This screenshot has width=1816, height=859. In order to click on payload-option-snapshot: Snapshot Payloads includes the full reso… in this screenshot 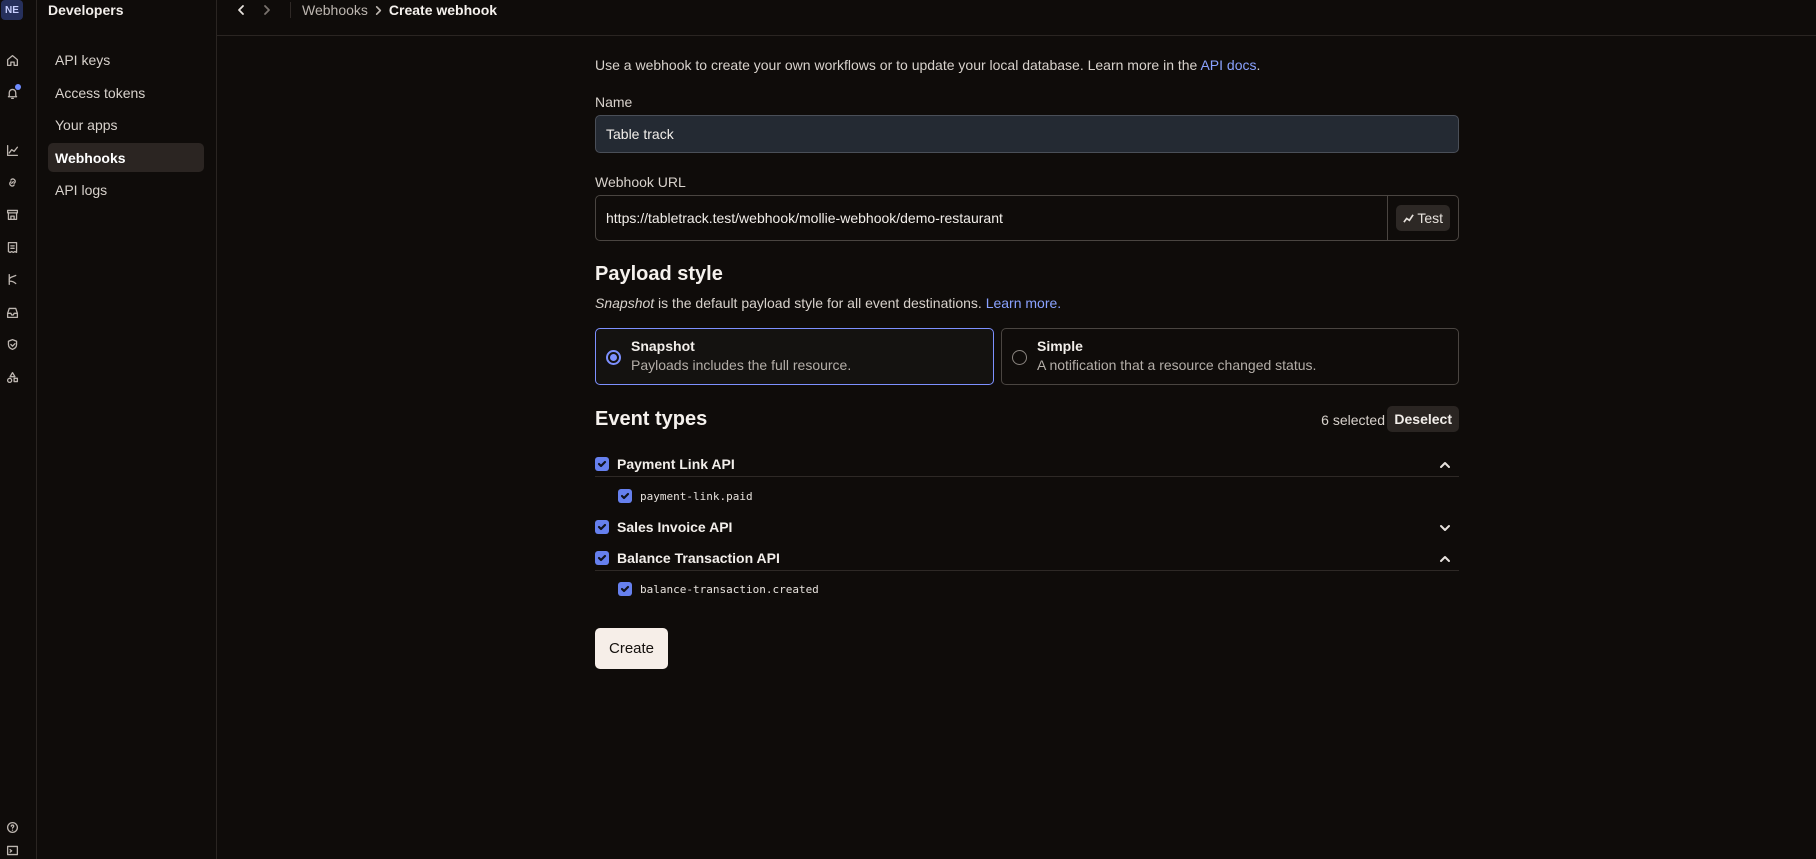, I will do `click(794, 356)`.